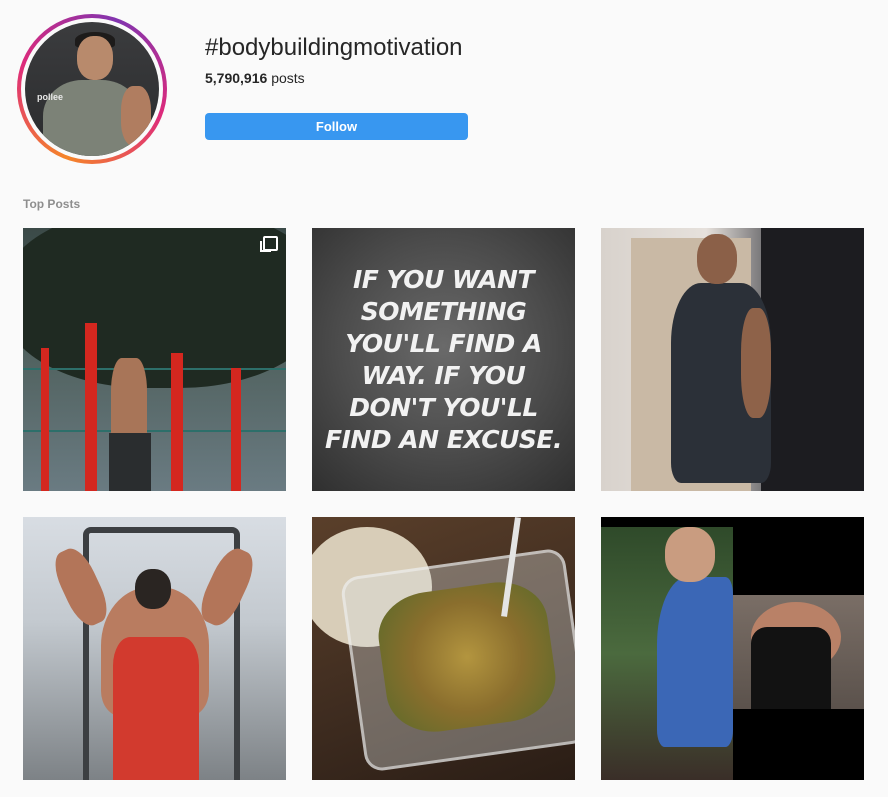  Describe the element at coordinates (154, 308) in the screenshot. I see `post-tree-shape` at that location.